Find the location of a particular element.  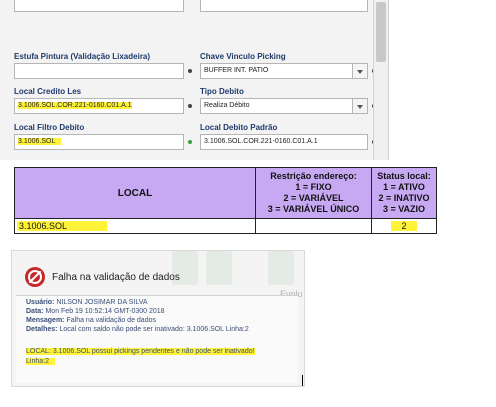

field-valid-icon is located at coordinates (190, 142).